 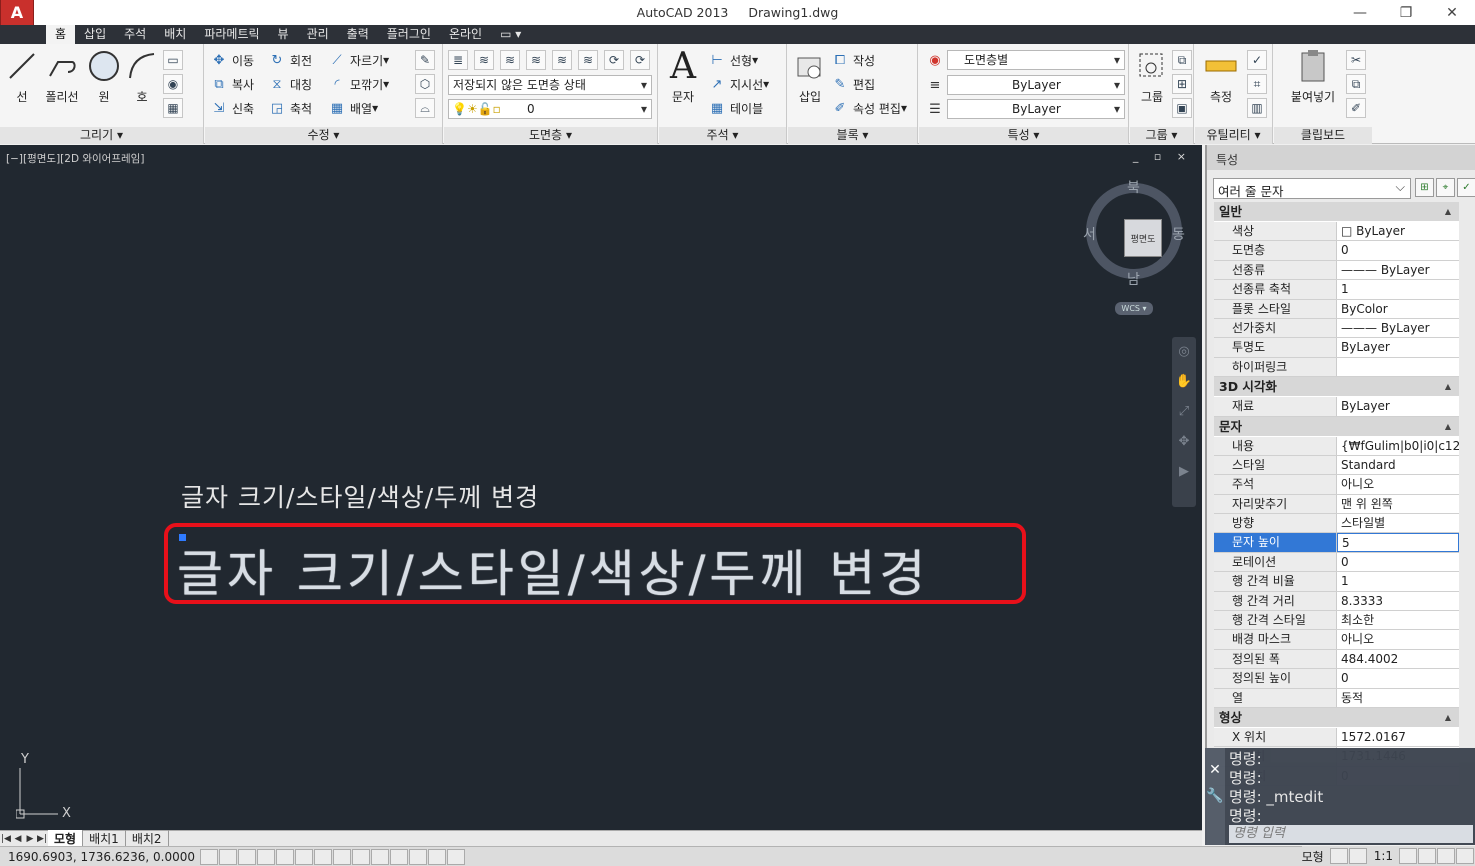 I want to click on clean-screen-icon, so click(x=1465, y=856).